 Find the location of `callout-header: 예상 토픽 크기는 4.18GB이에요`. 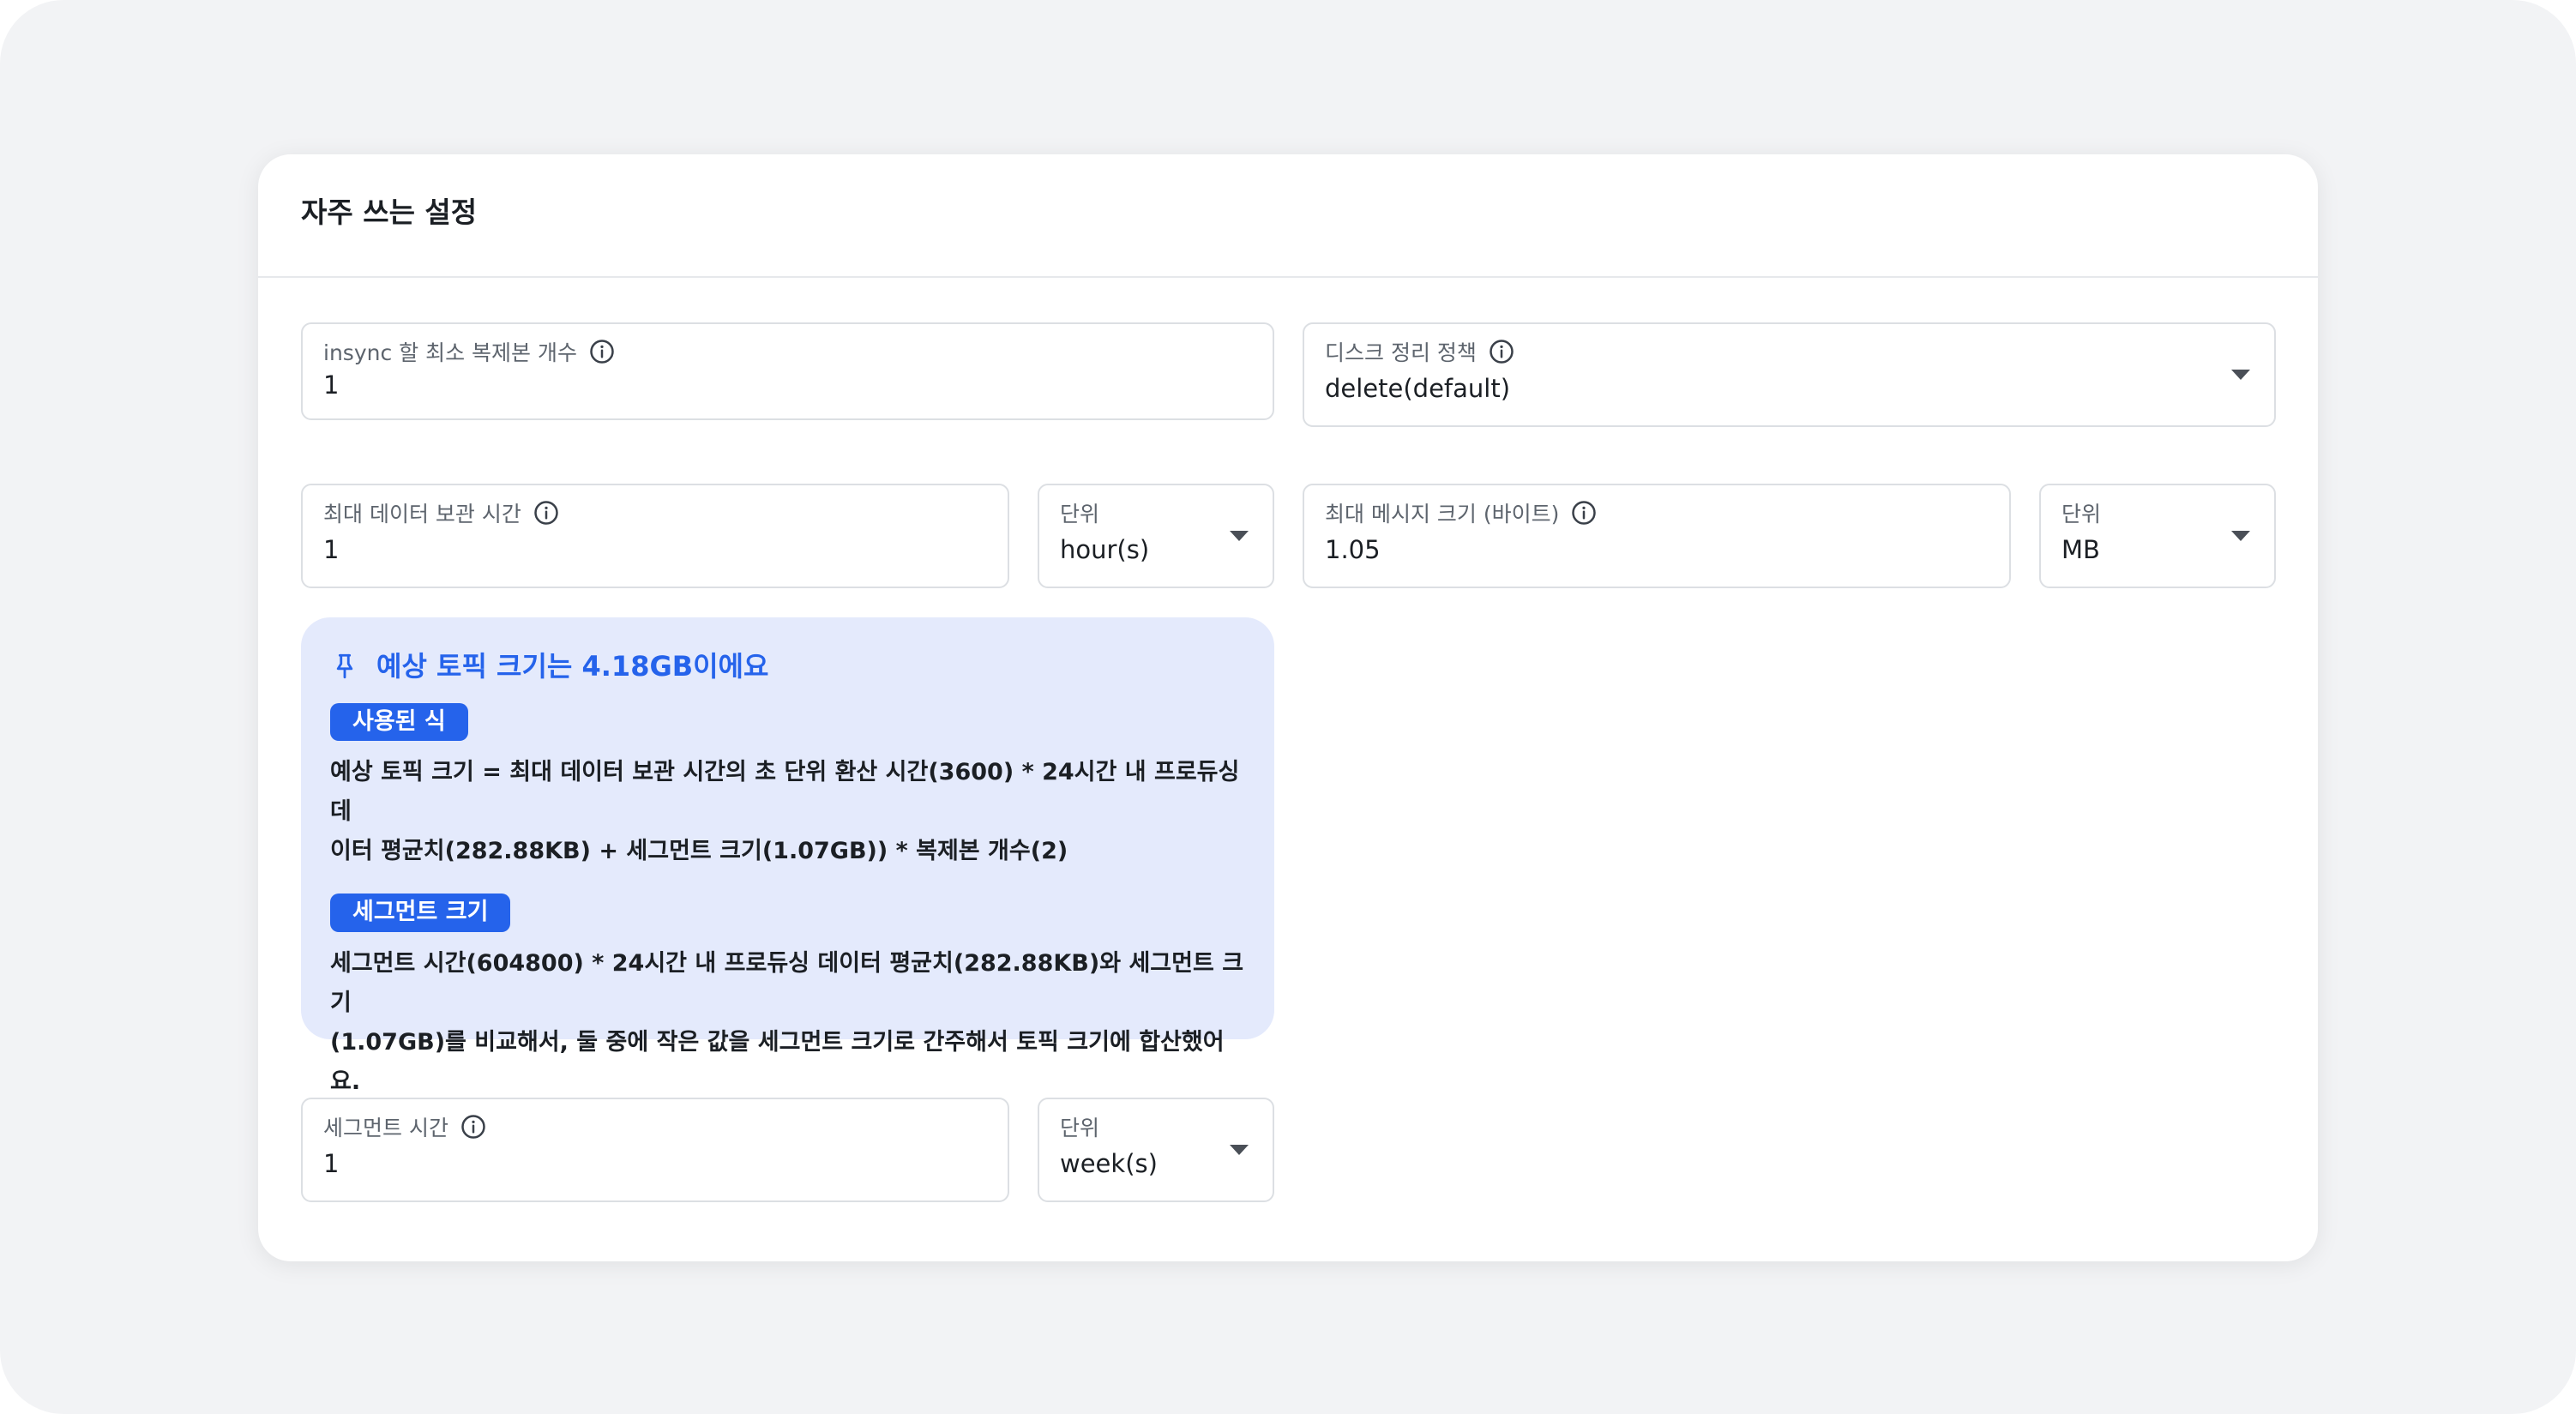

callout-header: 예상 토픽 크기는 4.18GB이에요 is located at coordinates (787, 666).